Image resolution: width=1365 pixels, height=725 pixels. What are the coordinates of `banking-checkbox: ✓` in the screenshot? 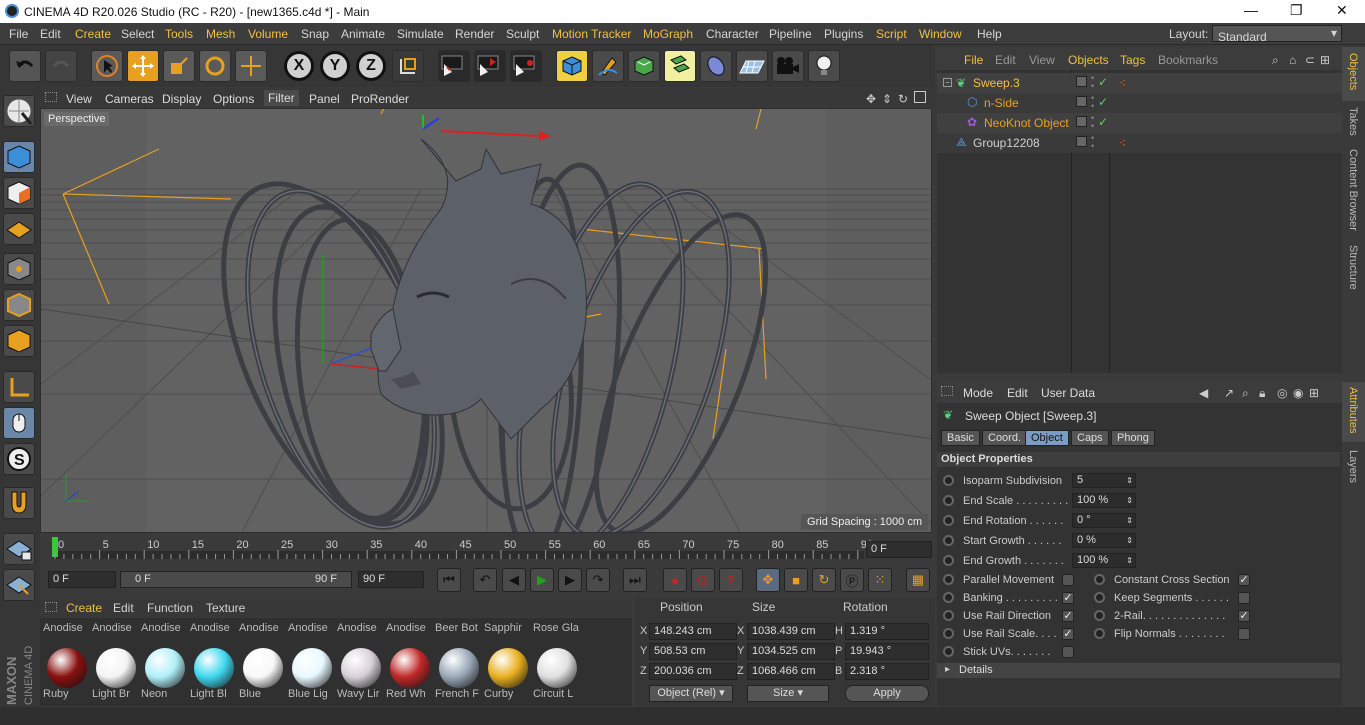 It's located at (1068, 598).